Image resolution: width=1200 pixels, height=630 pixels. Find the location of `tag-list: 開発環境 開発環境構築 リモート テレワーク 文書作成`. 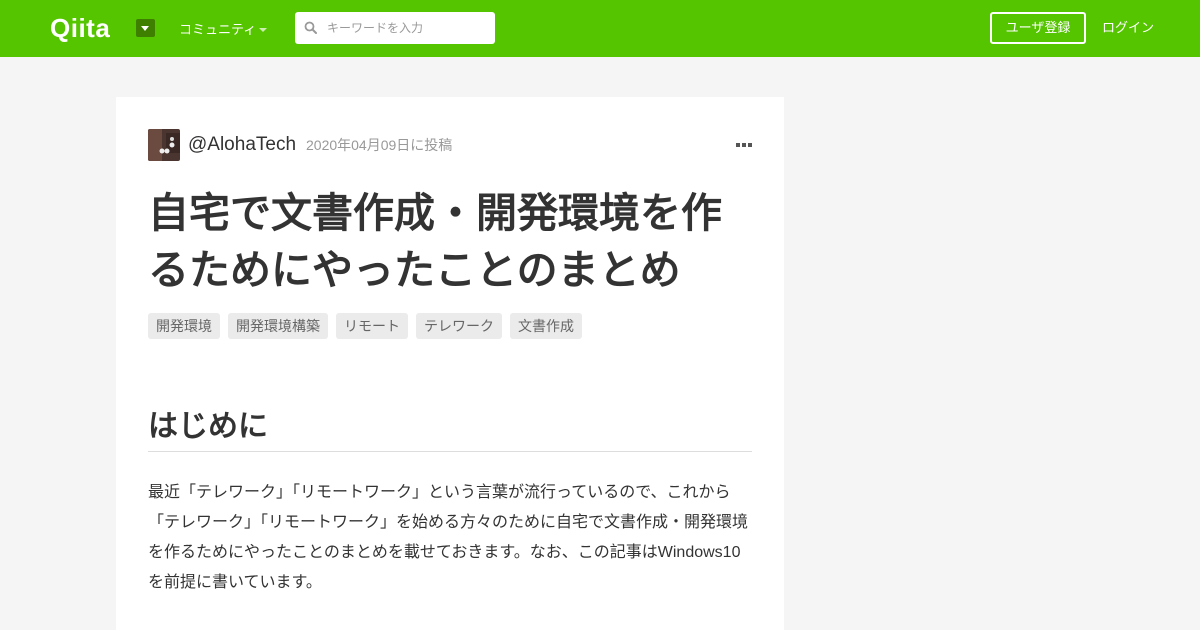

tag-list: 開発環境 開発環境構築 リモート テレワーク 文書作成 is located at coordinates (365, 326).